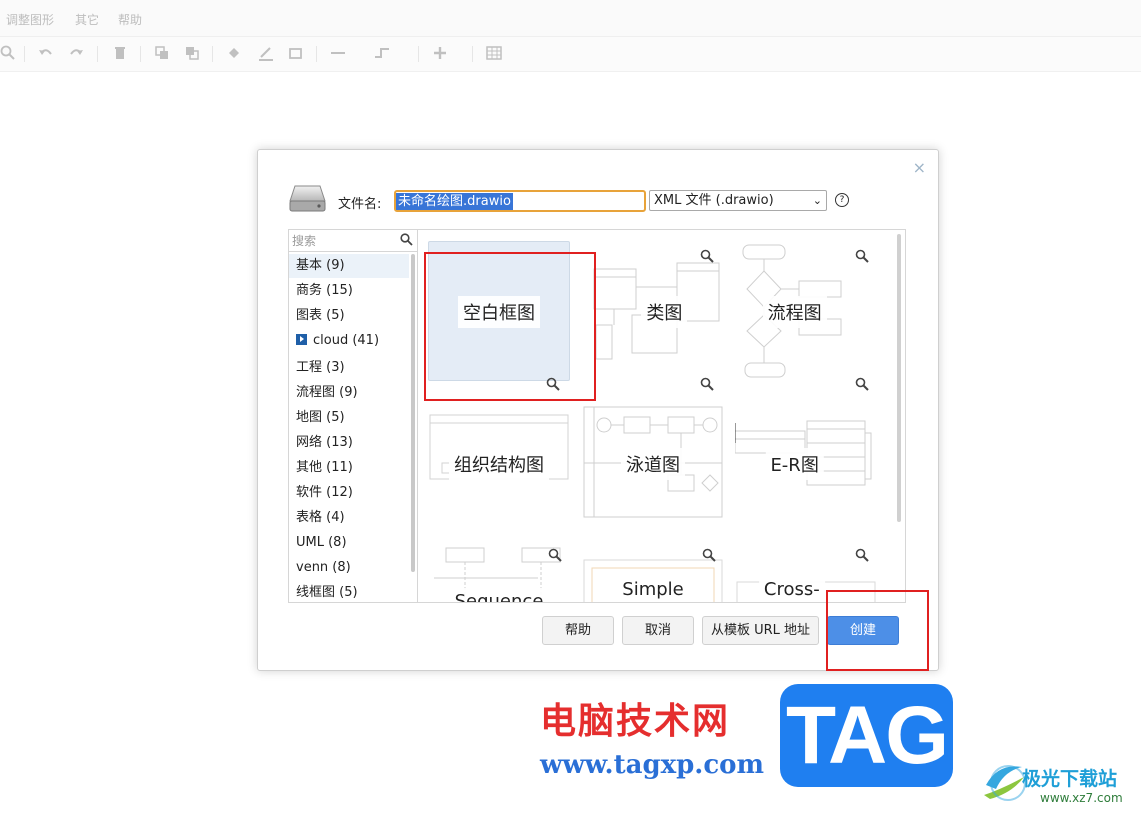 The image size is (1141, 815). Describe the element at coordinates (406, 239) in the screenshot. I see `search-icon` at that location.